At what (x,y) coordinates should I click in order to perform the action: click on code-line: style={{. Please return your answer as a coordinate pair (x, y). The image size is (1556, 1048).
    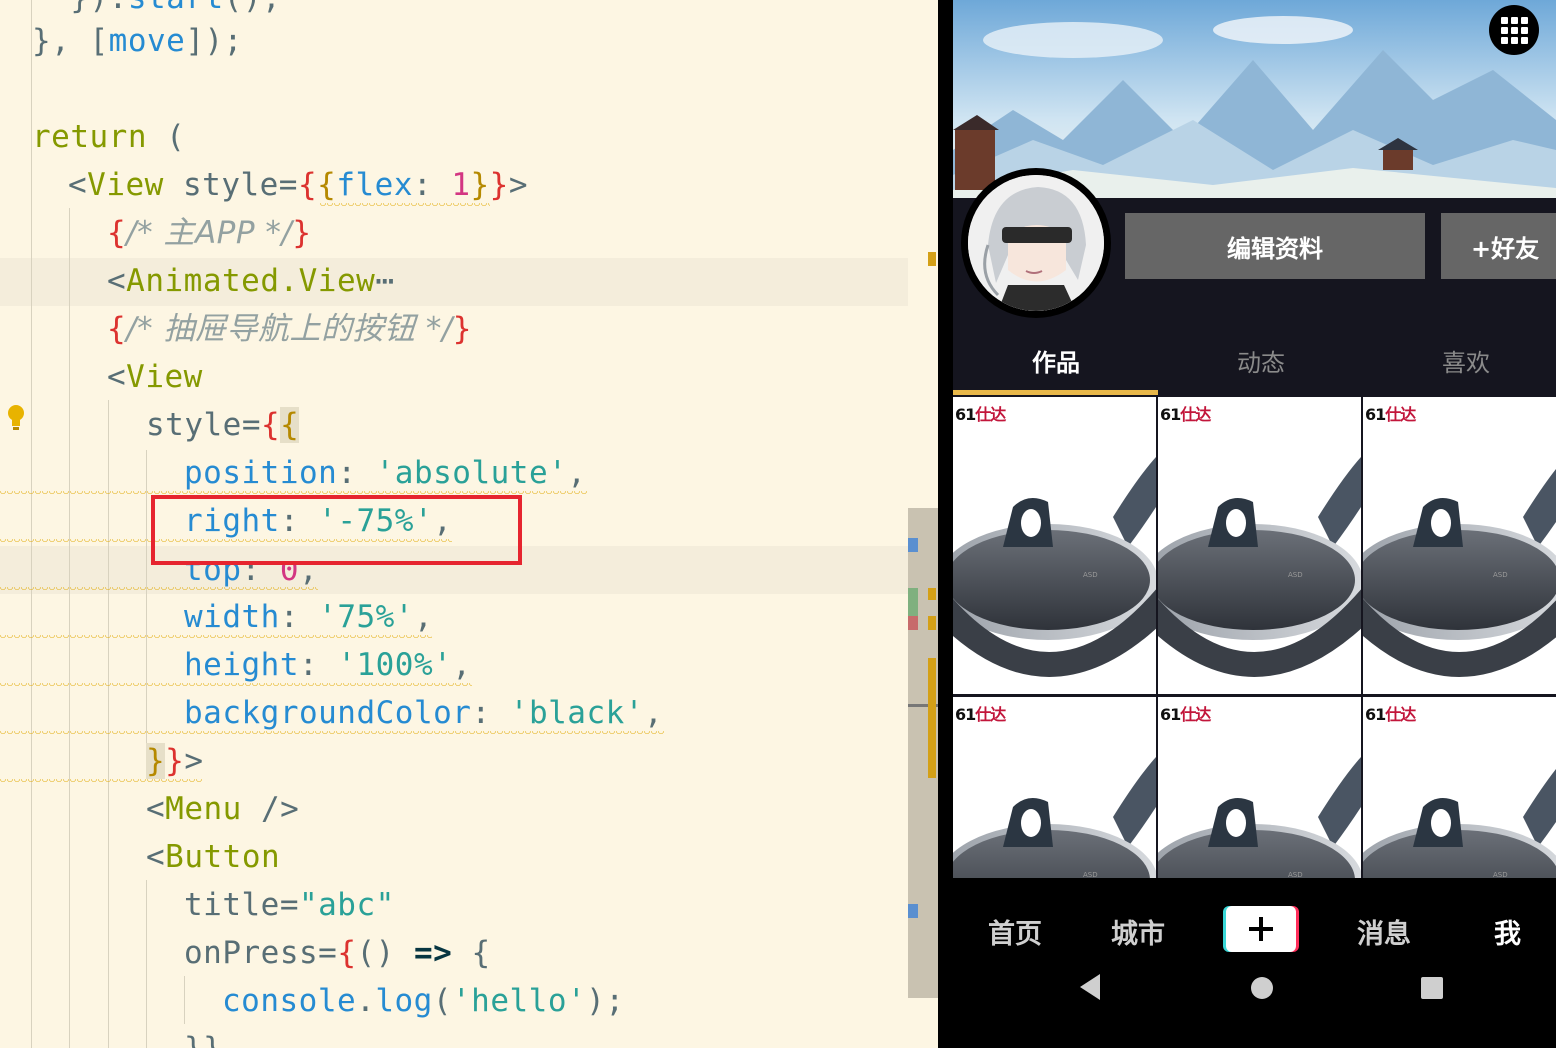
    Looking at the image, I should click on (223, 425).